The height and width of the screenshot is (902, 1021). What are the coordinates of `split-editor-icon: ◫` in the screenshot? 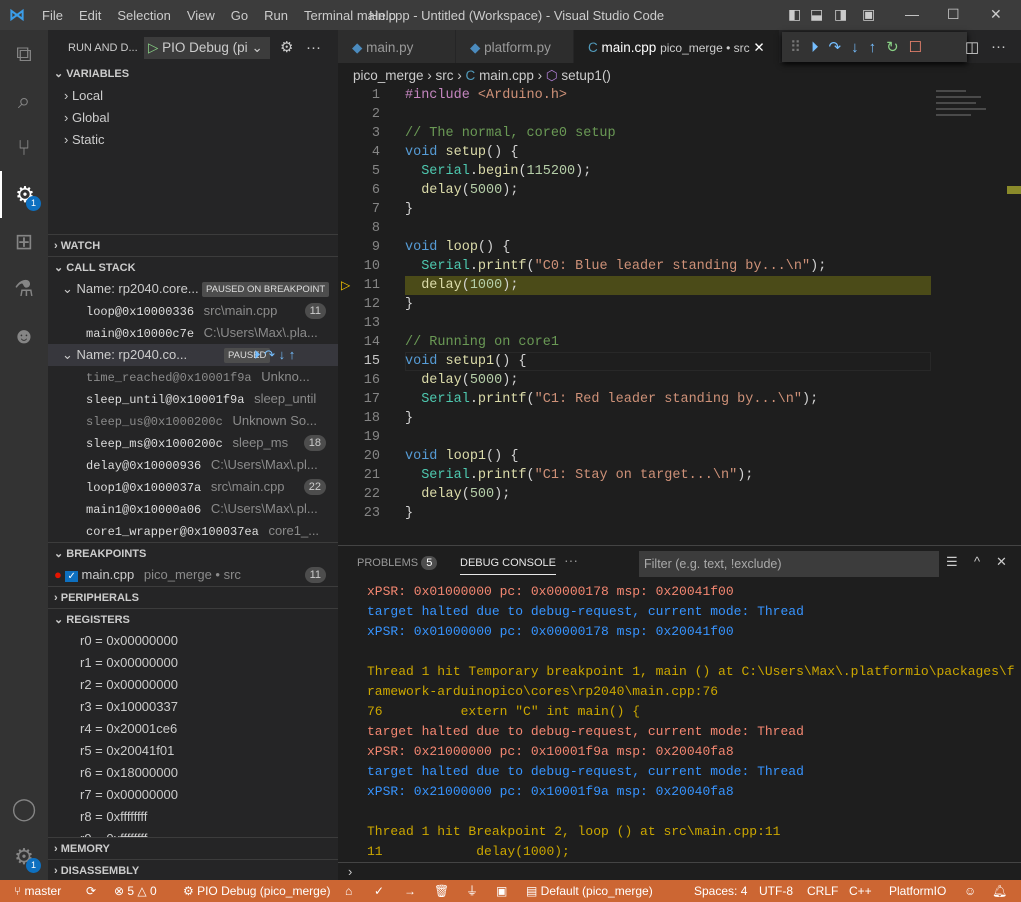 It's located at (972, 47).